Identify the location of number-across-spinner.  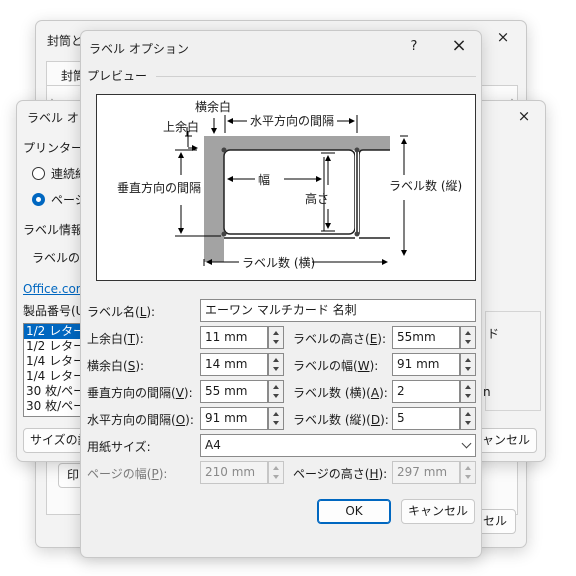
(468, 391).